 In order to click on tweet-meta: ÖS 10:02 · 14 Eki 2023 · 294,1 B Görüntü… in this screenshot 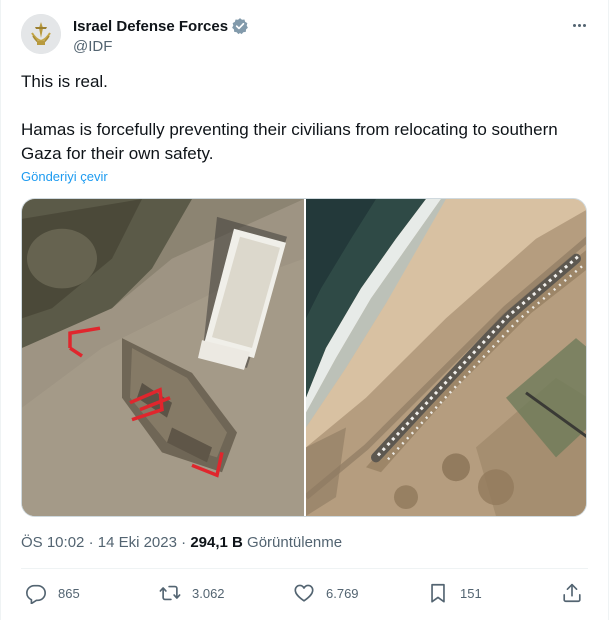, I will do `click(181, 542)`.